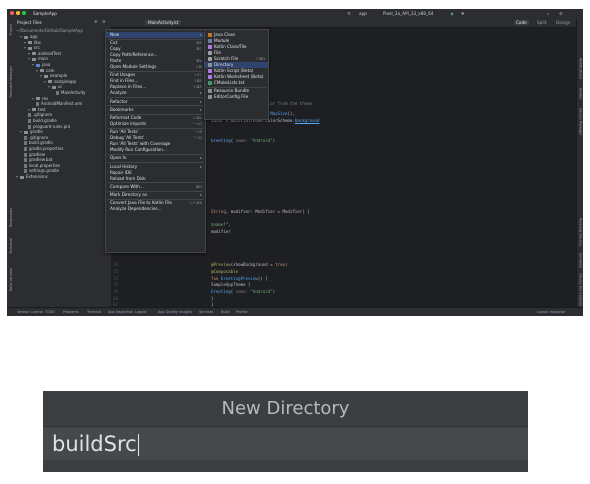  What do you see at coordinates (96, 21) in the screenshot?
I see `collapse-icon: ⊕` at bounding box center [96, 21].